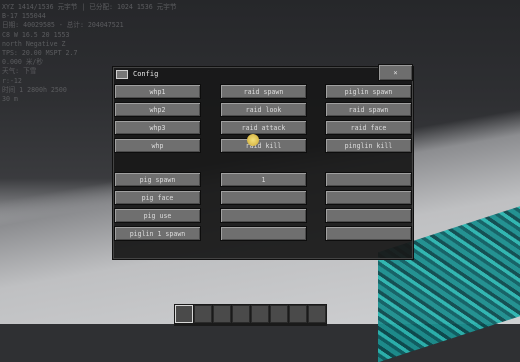 This screenshot has width=520, height=362. What do you see at coordinates (253, 140) in the screenshot?
I see `mouse-cursor-icon` at bounding box center [253, 140].